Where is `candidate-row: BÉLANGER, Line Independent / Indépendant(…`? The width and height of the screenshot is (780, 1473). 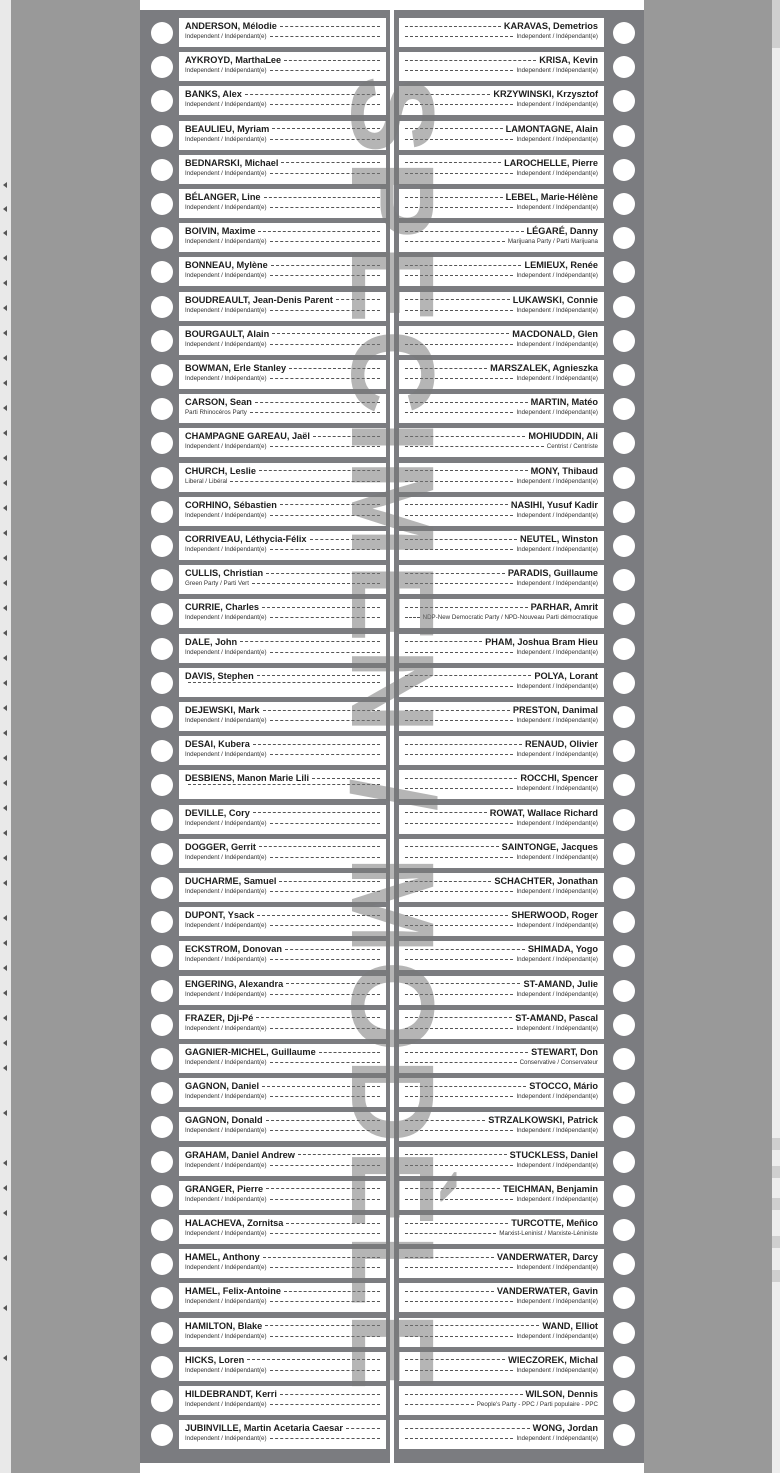 candidate-row: BÉLANGER, Line Independent / Indépendant(… is located at coordinates (264, 203).